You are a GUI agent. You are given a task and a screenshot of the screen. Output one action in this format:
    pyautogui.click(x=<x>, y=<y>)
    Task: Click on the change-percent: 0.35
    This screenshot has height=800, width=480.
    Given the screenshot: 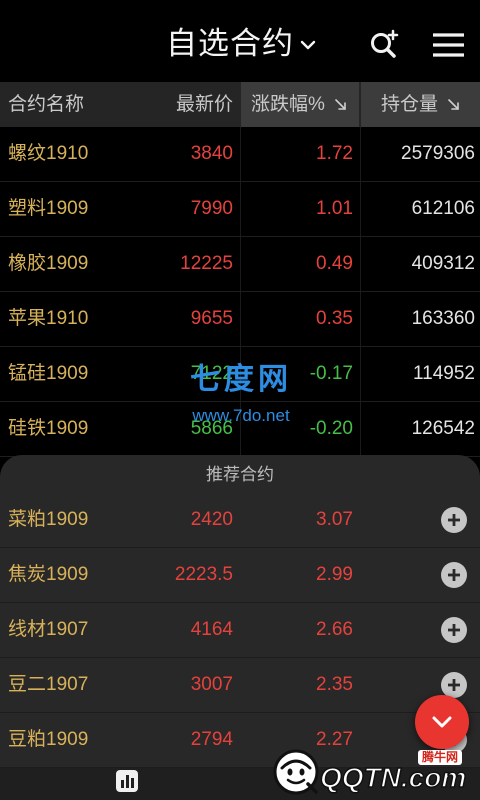 What is the action you would take?
    pyautogui.click(x=334, y=318)
    